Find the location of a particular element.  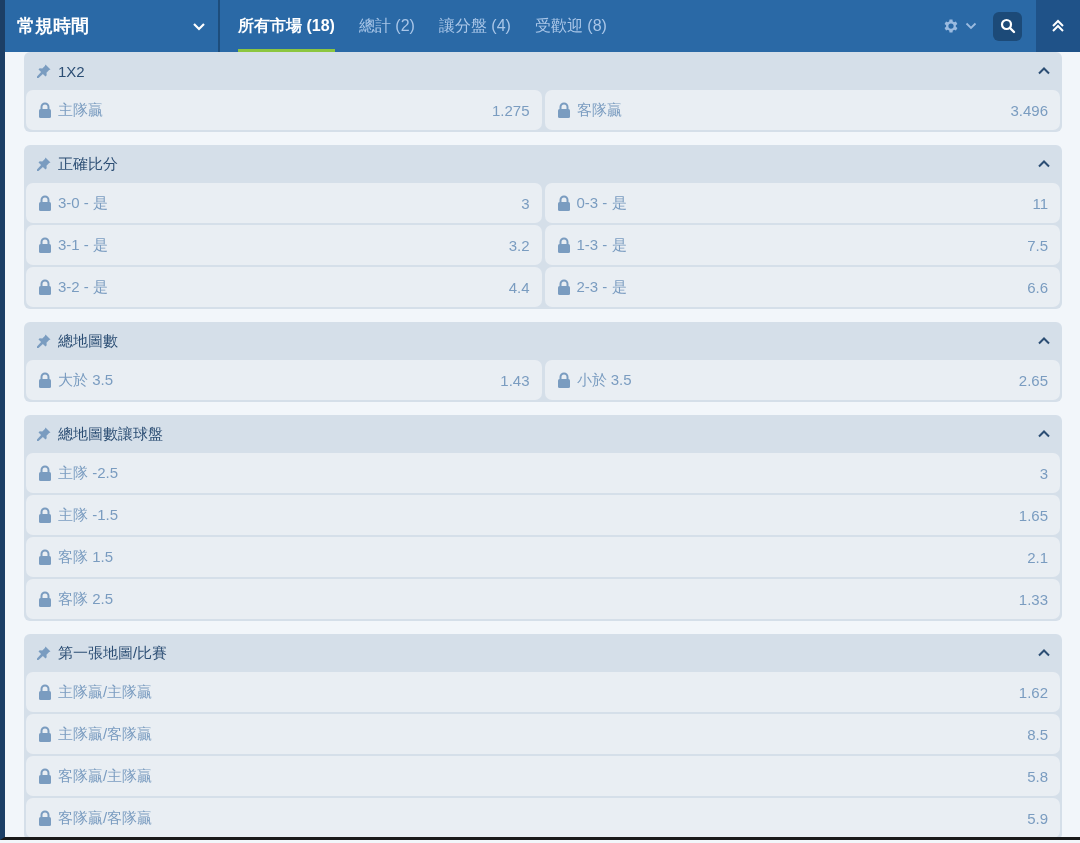

outcome-label: 主隊 -2.5 is located at coordinates (88, 473).